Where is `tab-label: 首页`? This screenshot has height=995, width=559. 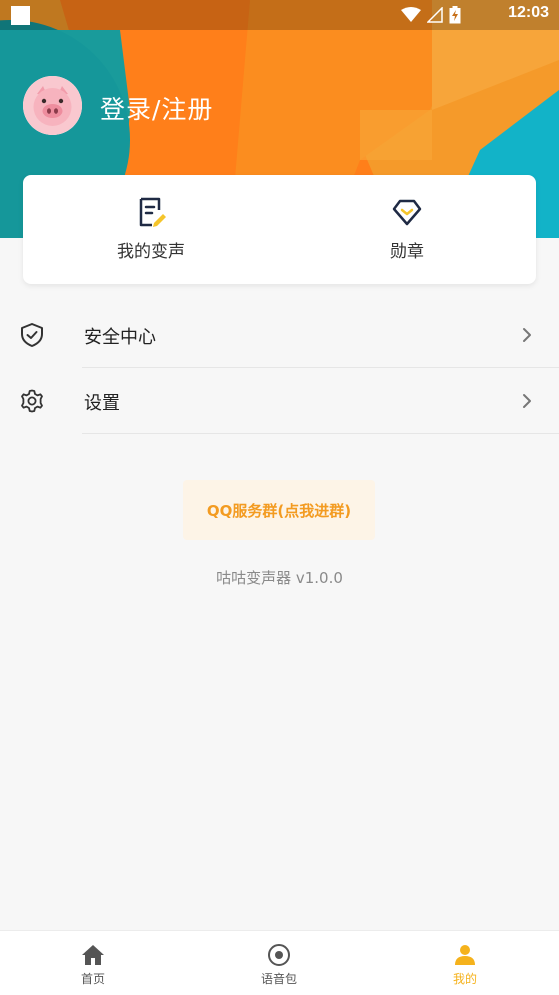
tab-label: 首页 is located at coordinates (92, 979).